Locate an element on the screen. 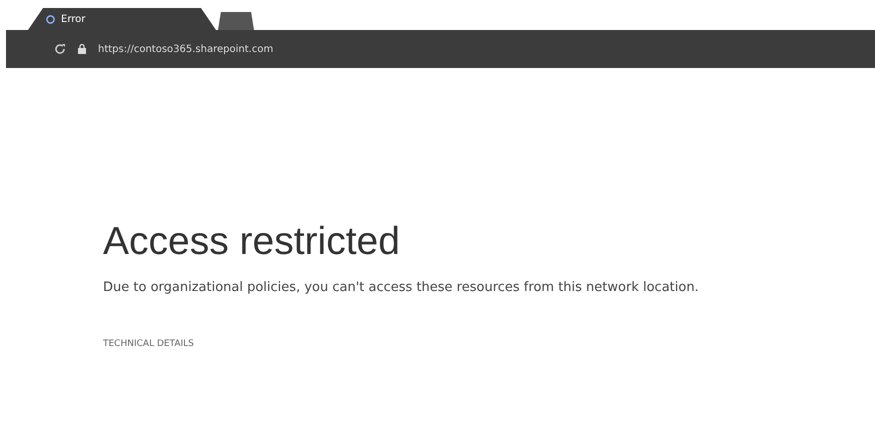 The width and height of the screenshot is (875, 426). lock-icon is located at coordinates (82, 49).